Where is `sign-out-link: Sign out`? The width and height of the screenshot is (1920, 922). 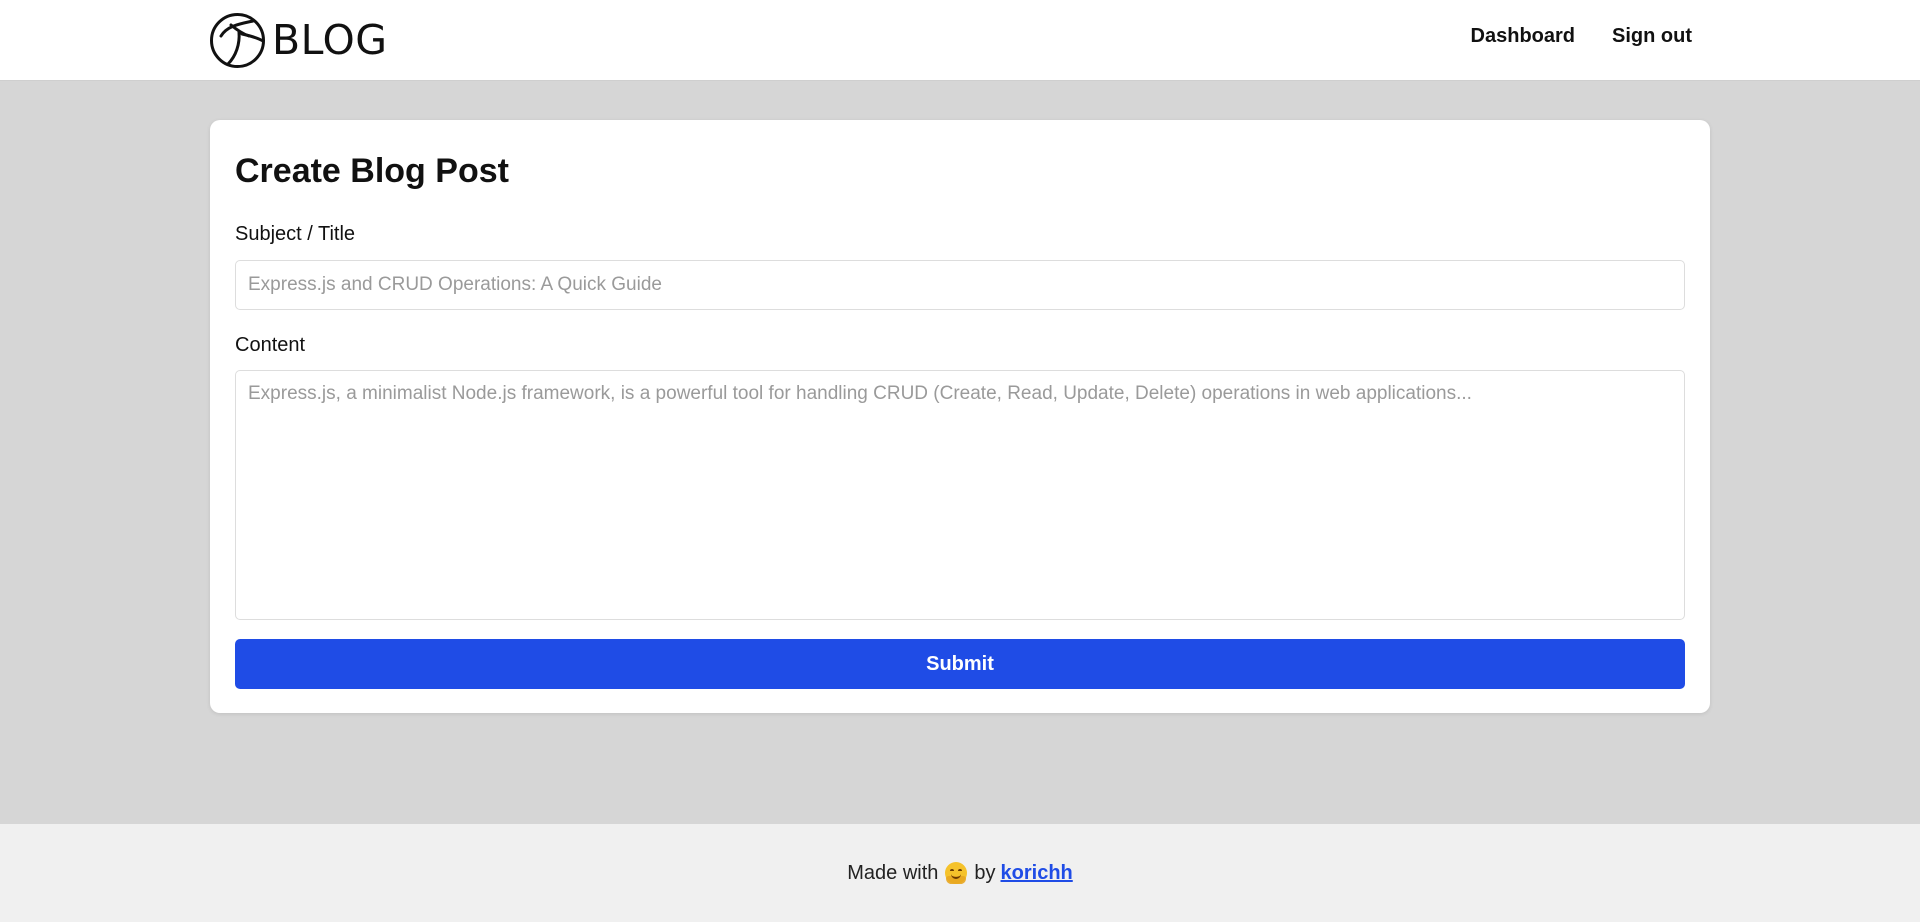
sign-out-link: Sign out is located at coordinates (1652, 36).